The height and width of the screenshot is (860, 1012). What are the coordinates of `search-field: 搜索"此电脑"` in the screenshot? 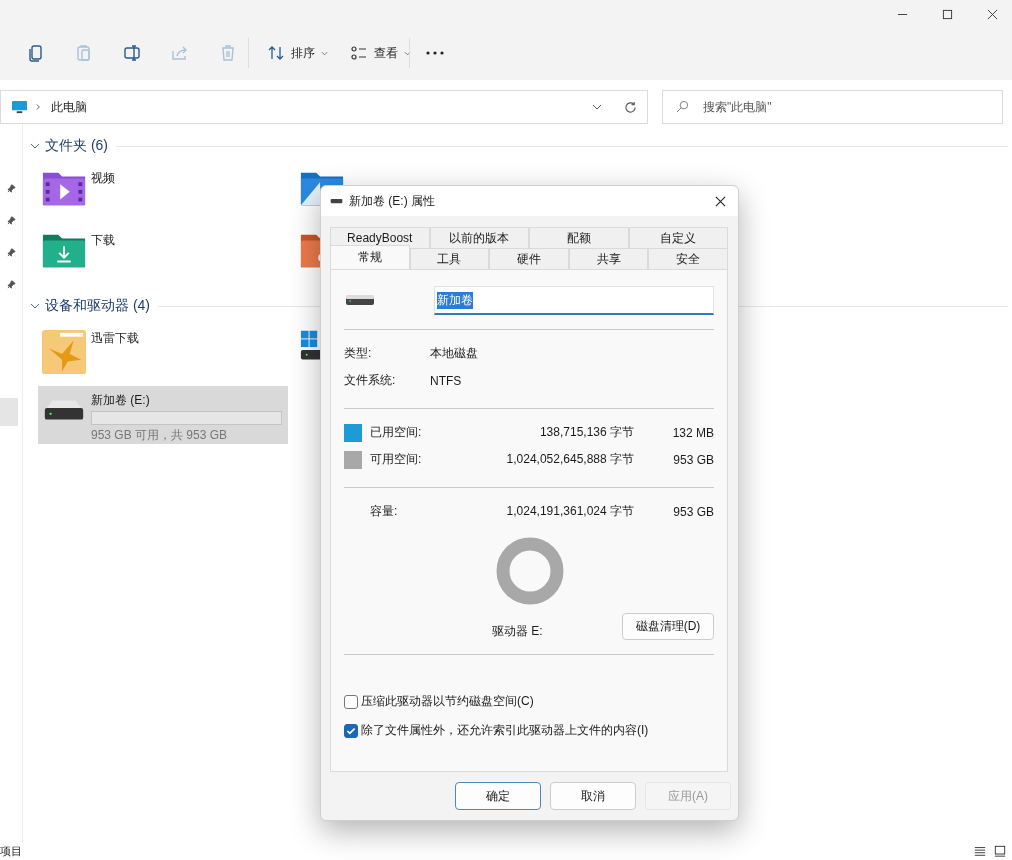 It's located at (832, 107).